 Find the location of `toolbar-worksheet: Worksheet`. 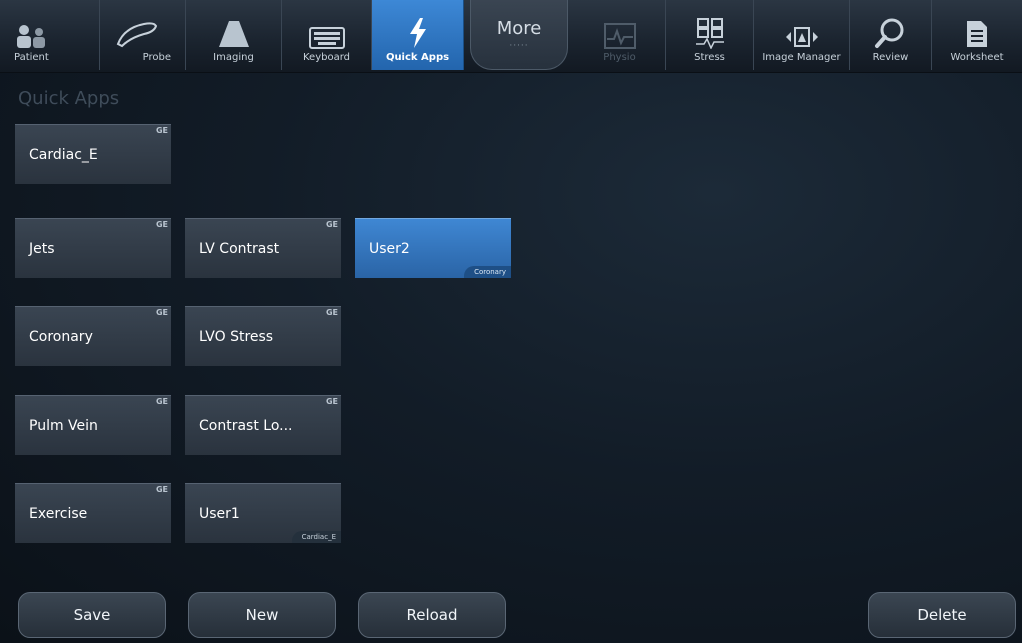

toolbar-worksheet: Worksheet is located at coordinates (977, 35).